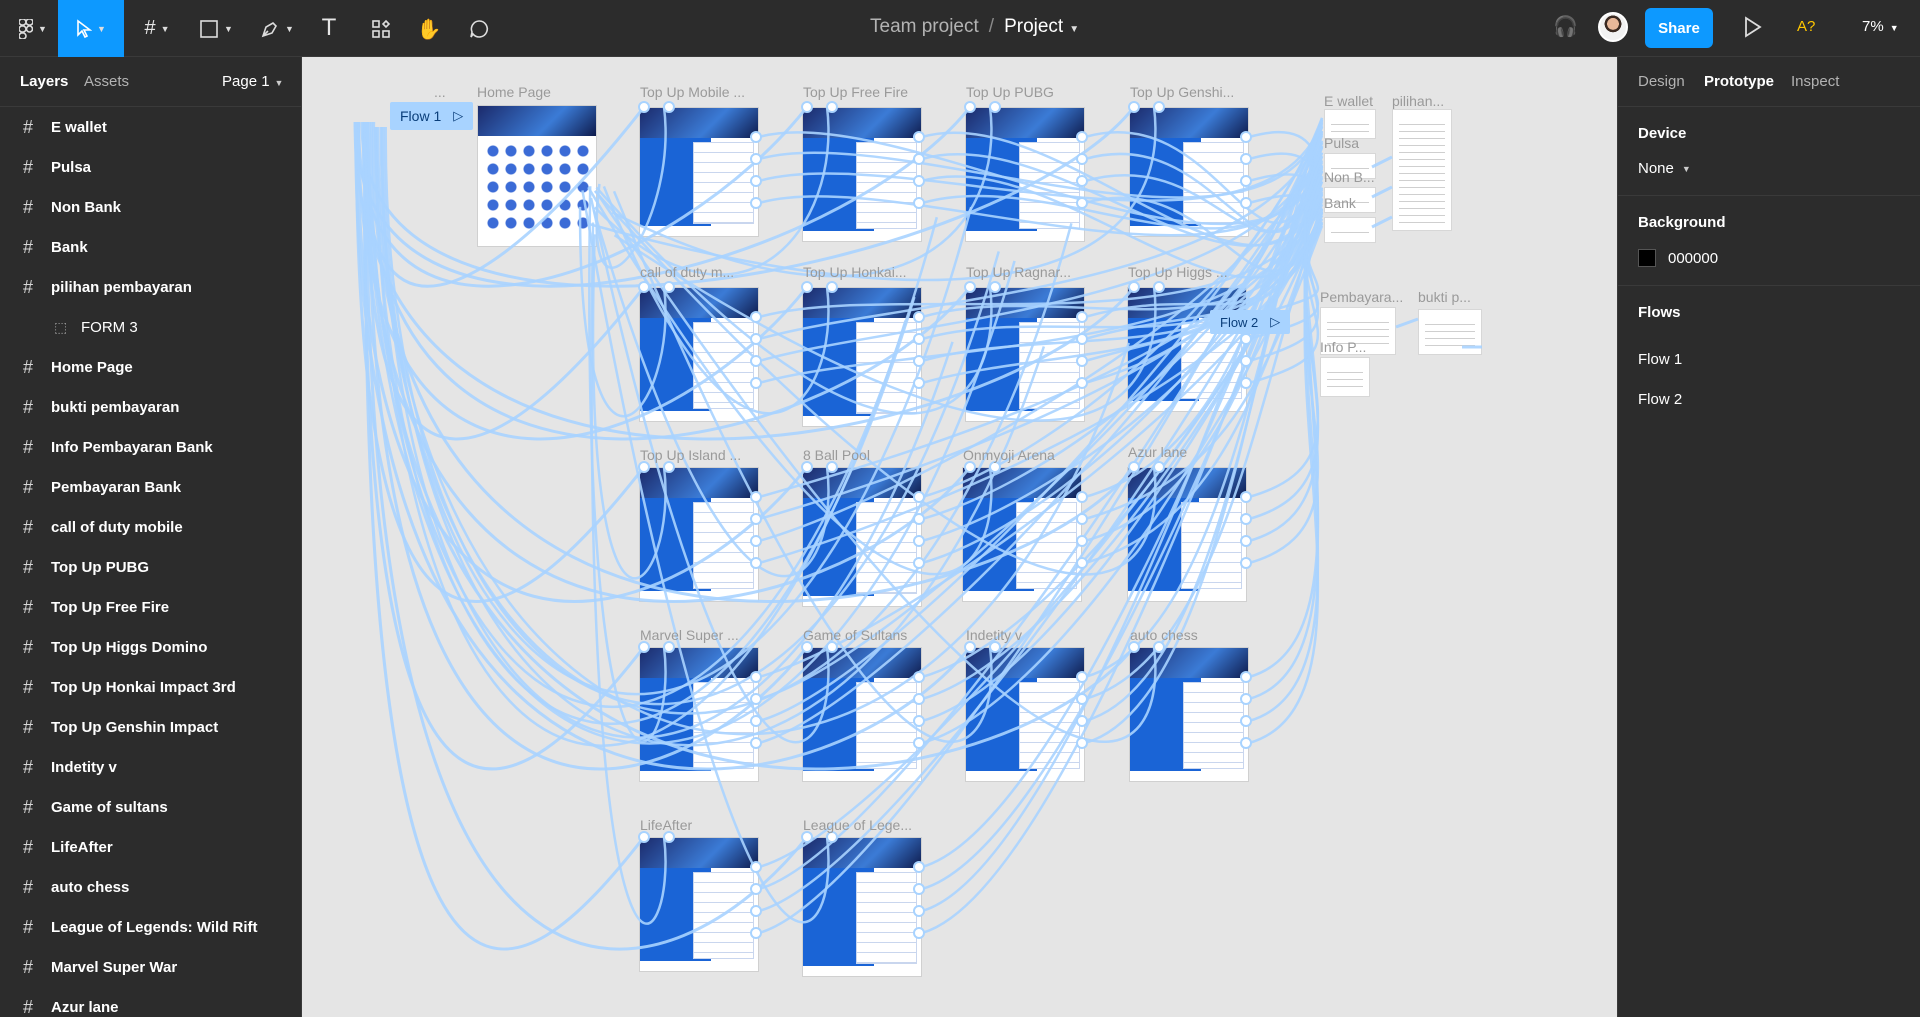  What do you see at coordinates (1769, 359) in the screenshot?
I see `flow-item: Flow 1` at bounding box center [1769, 359].